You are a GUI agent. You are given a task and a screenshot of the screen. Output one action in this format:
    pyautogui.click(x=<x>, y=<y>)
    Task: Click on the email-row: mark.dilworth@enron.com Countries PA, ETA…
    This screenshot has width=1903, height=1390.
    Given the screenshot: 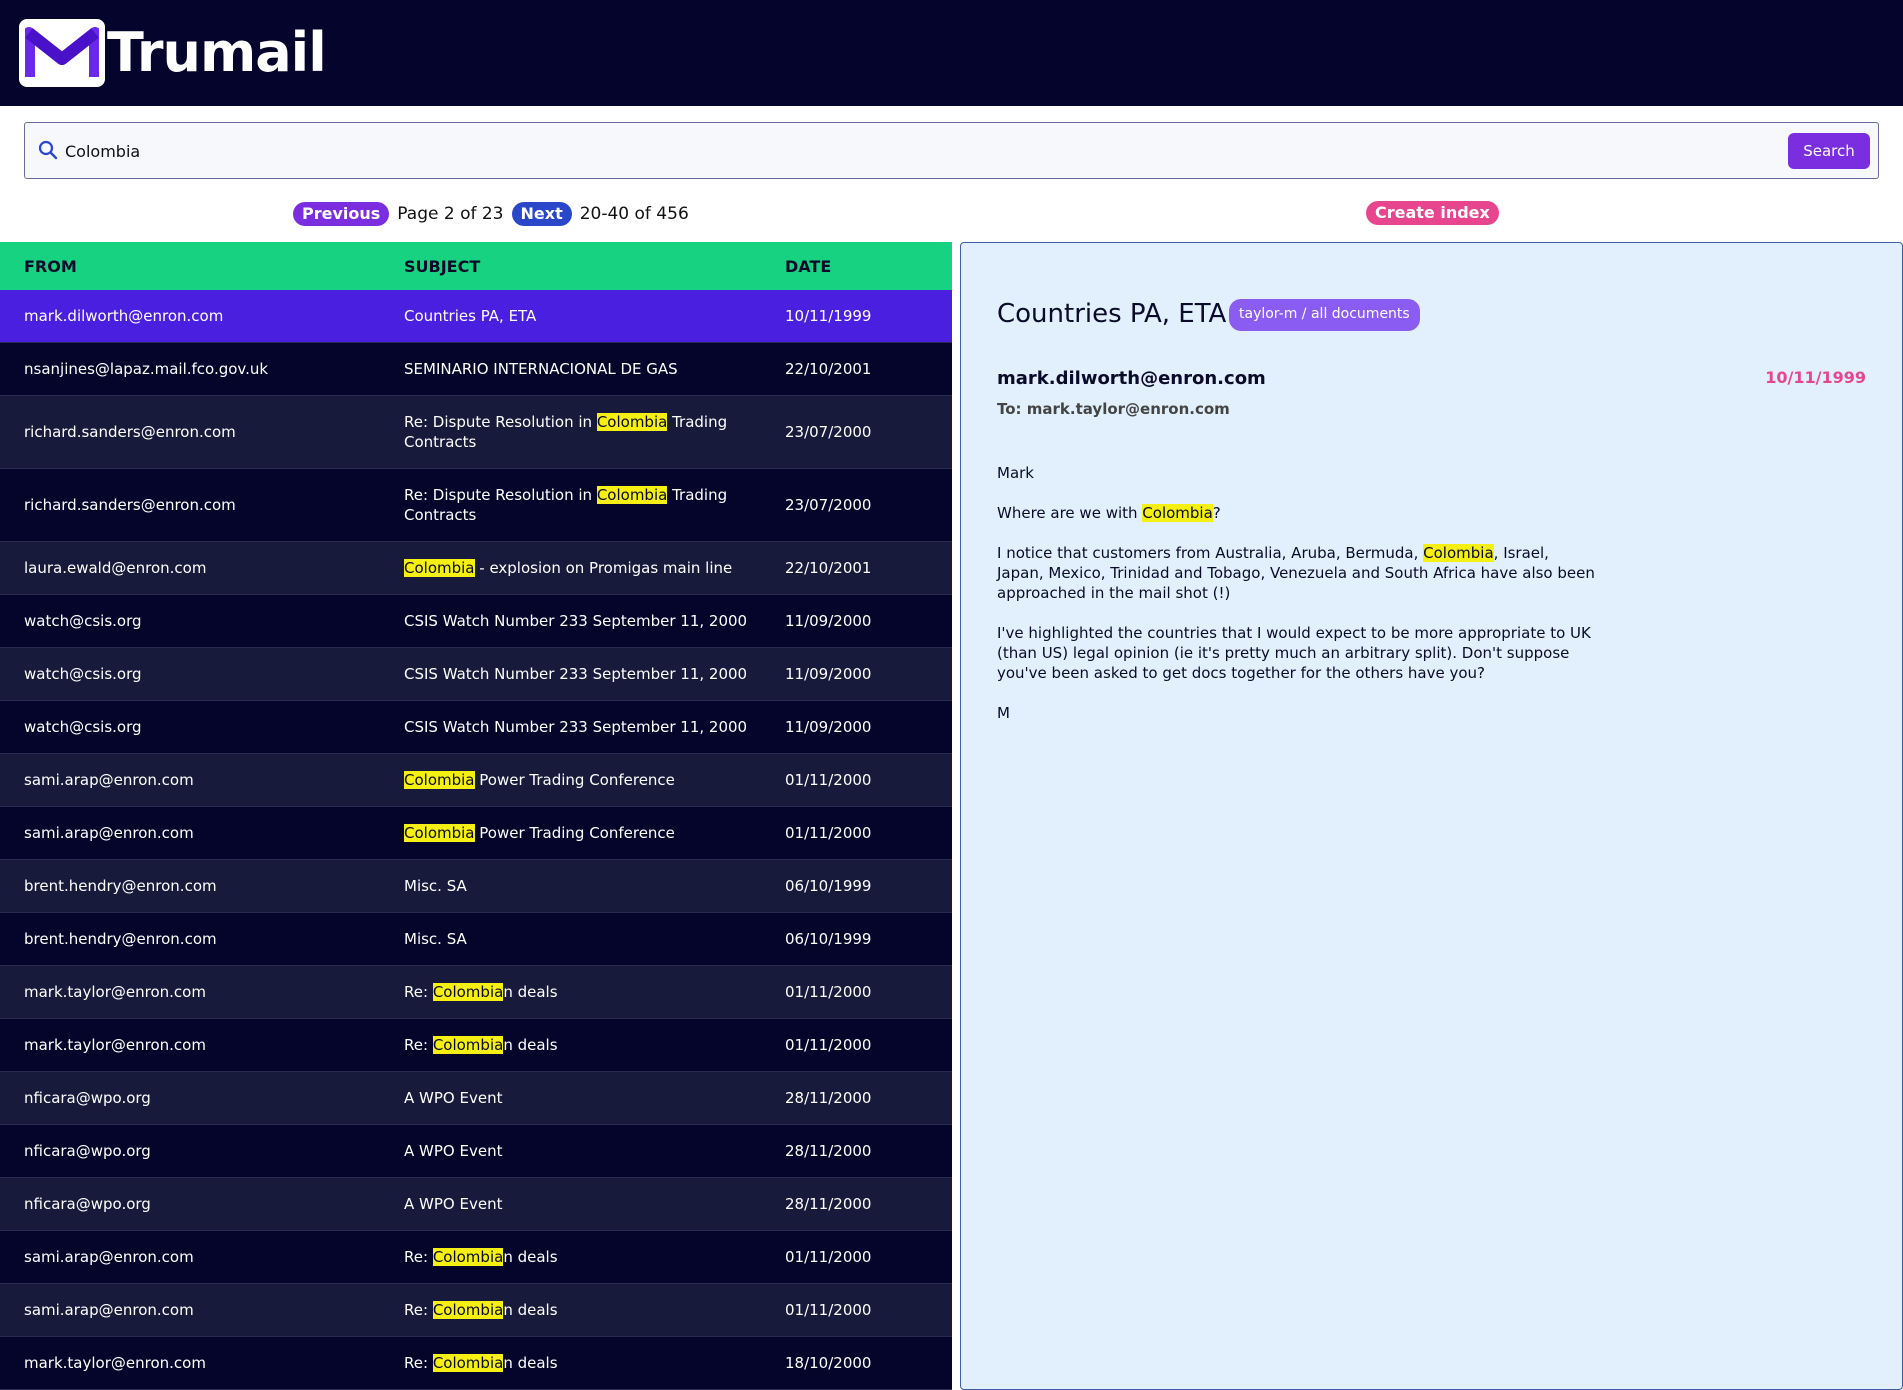 What is the action you would take?
    pyautogui.click(x=476, y=316)
    